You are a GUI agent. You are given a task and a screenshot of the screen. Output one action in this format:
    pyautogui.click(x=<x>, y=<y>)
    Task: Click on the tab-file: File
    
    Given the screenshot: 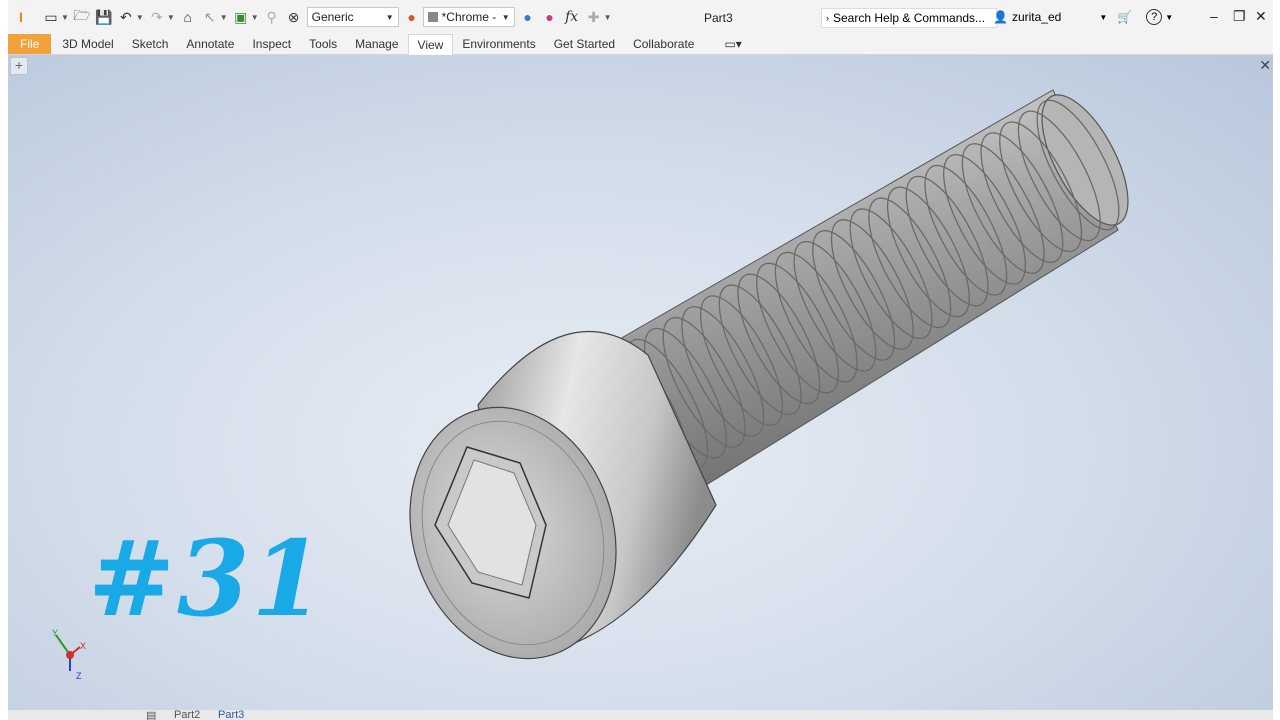 What is the action you would take?
    pyautogui.click(x=30, y=44)
    